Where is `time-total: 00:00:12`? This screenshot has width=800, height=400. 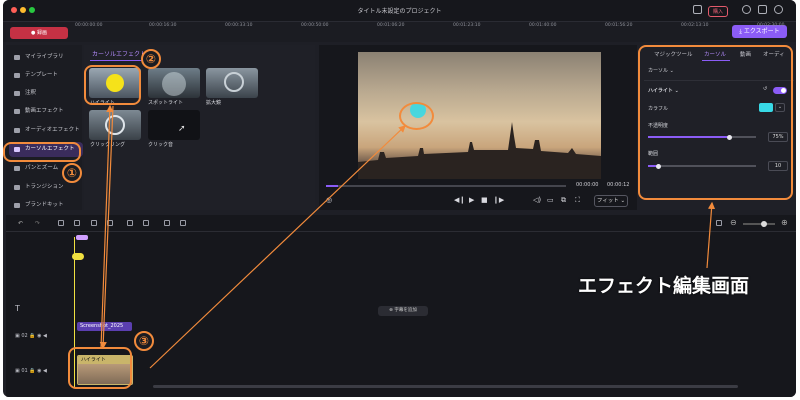 time-total: 00:00:12 is located at coordinates (618, 185).